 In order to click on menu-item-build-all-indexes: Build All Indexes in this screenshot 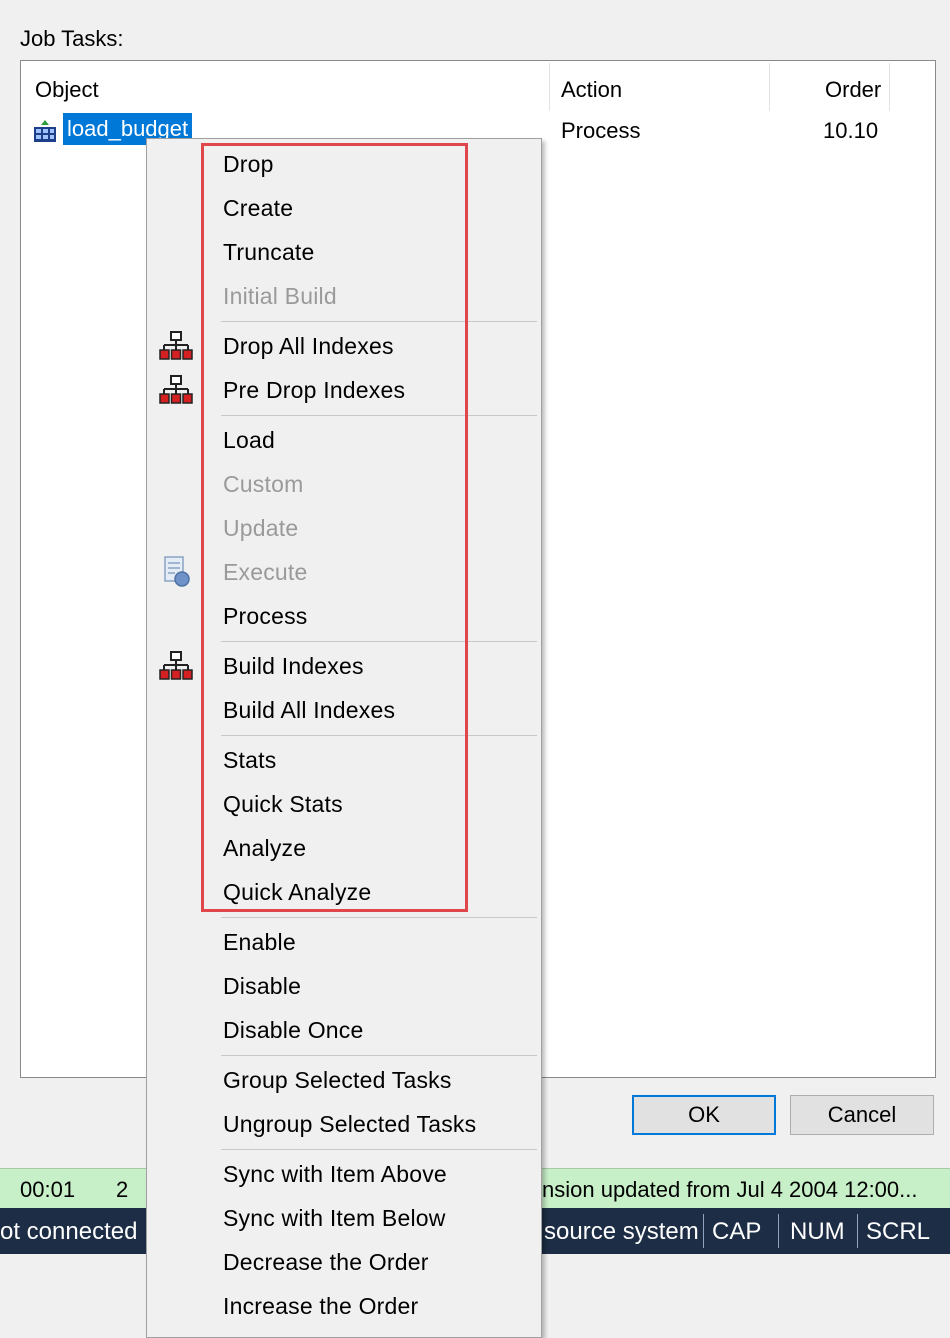, I will do `click(309, 710)`.